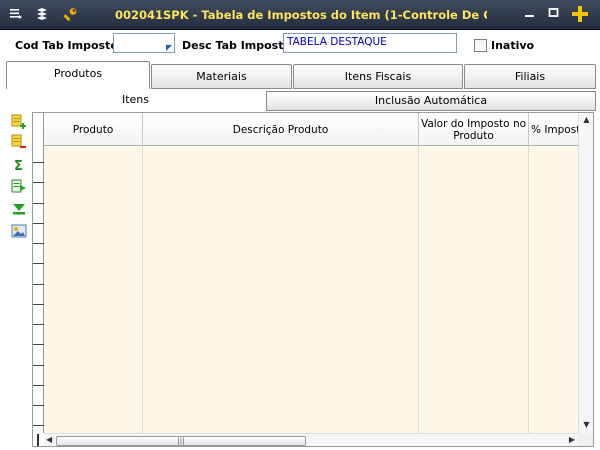  What do you see at coordinates (480, 45) in the screenshot?
I see `inativo-checkbox` at bounding box center [480, 45].